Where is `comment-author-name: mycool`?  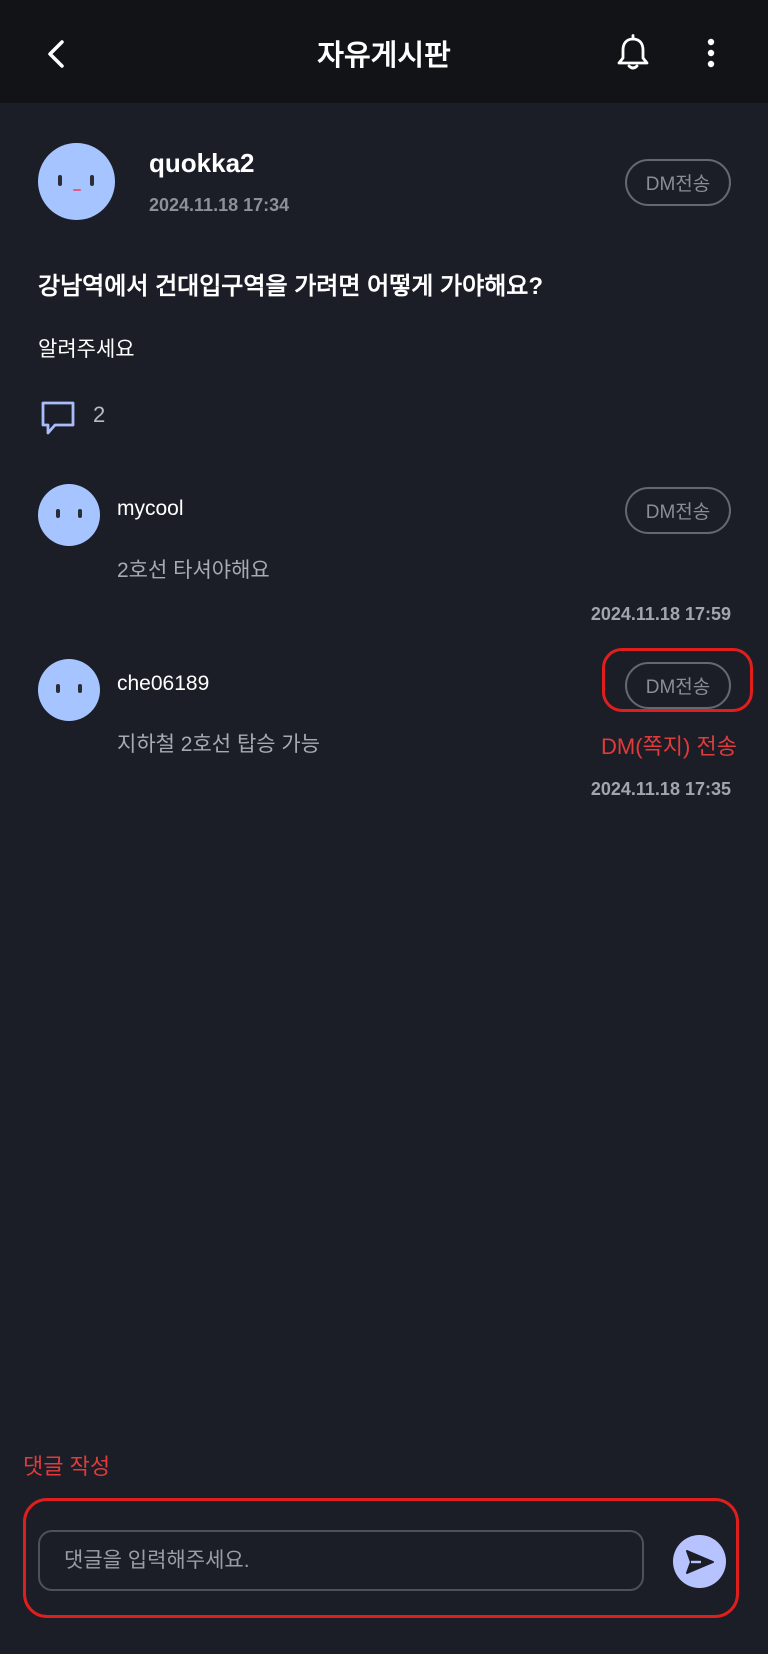 comment-author-name: mycool is located at coordinates (150, 509).